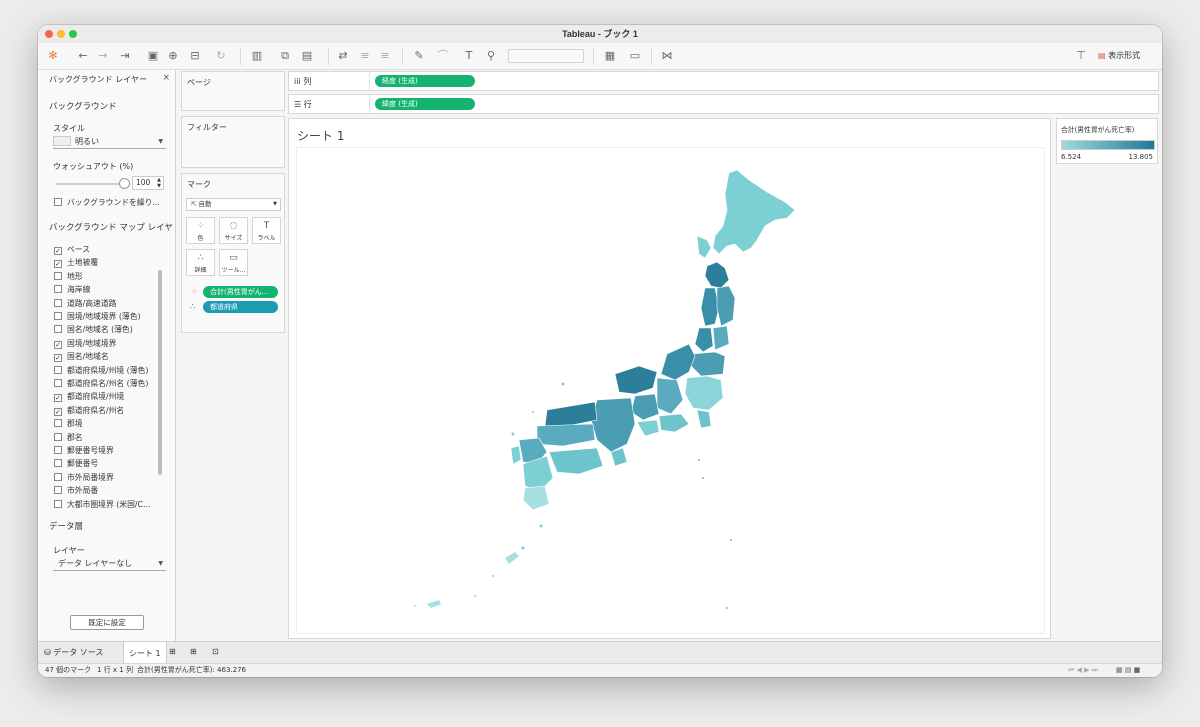 The image size is (1200, 727). I want to click on share-icon: ⋈, so click(667, 56).